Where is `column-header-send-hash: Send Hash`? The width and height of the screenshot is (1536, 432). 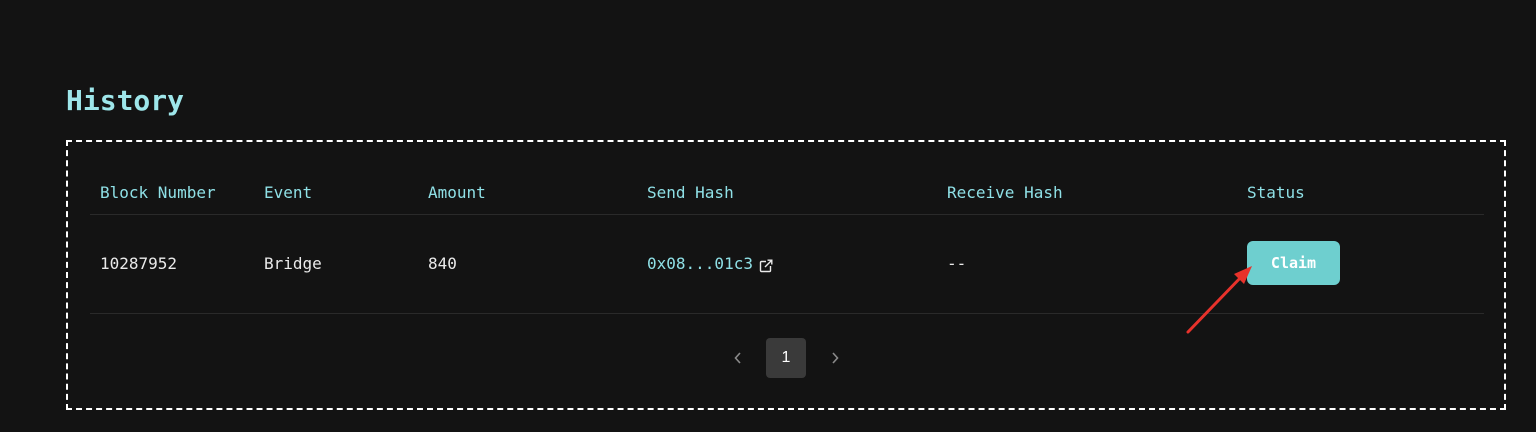 column-header-send-hash: Send Hash is located at coordinates (690, 192).